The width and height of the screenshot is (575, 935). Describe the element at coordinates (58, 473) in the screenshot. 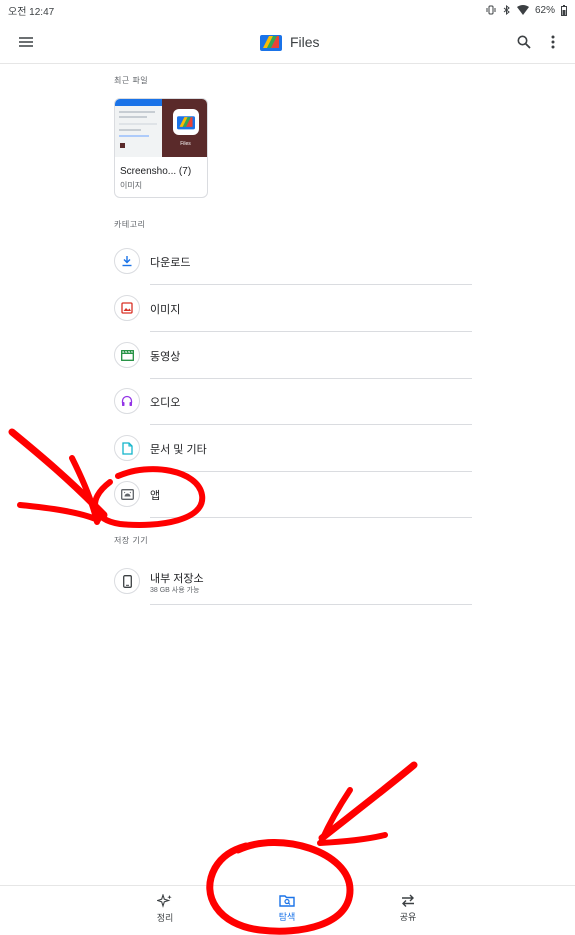

I see `annotation-arrow-apps` at that location.